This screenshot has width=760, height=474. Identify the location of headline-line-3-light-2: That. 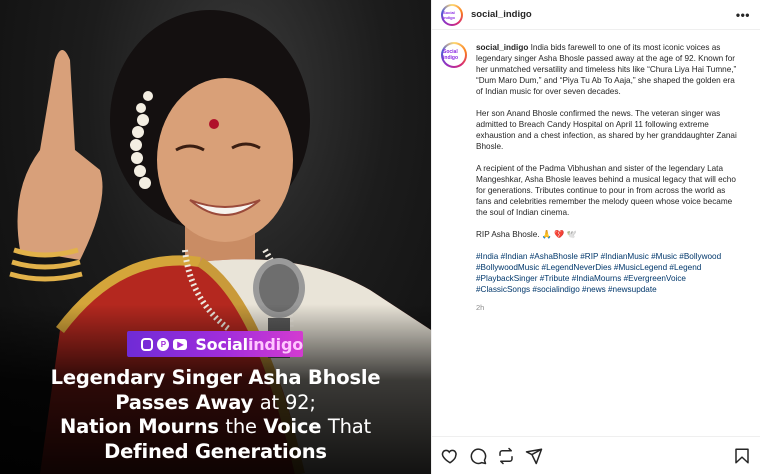
(349, 426).